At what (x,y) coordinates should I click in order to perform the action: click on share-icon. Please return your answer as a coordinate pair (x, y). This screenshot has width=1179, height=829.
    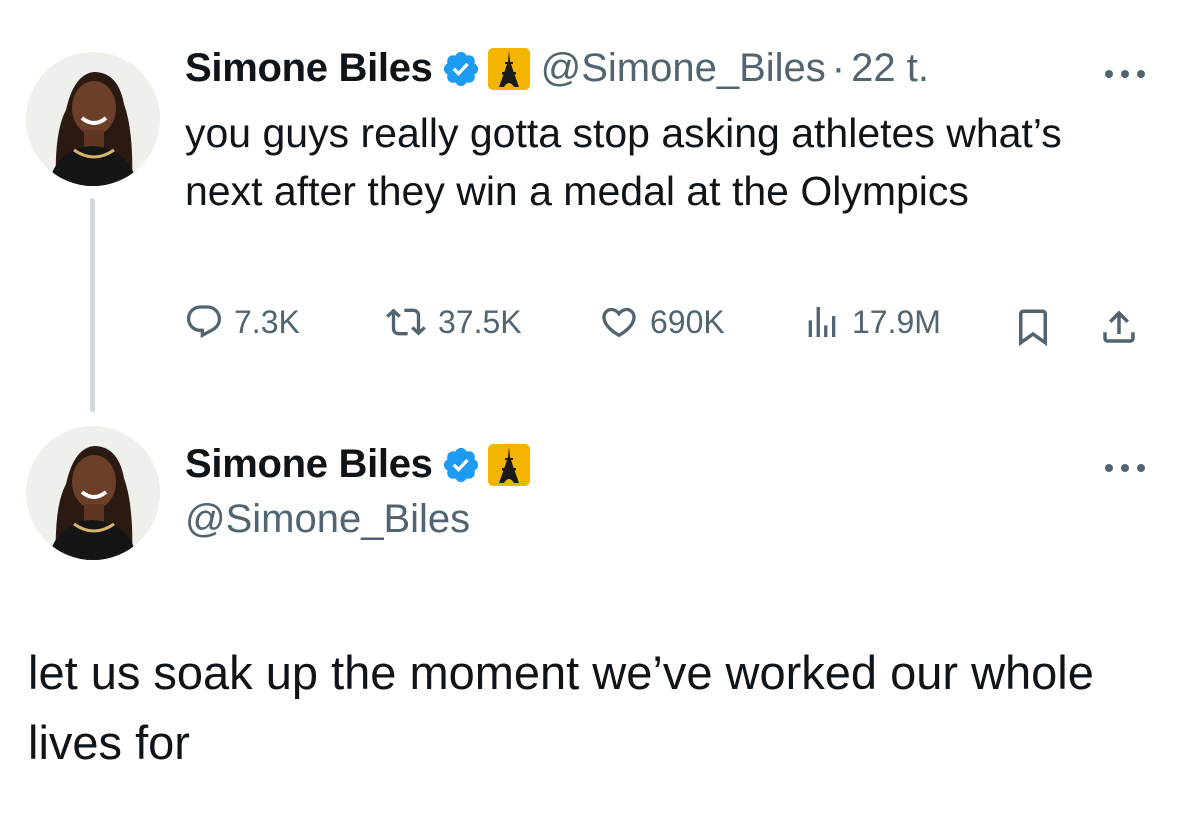
    Looking at the image, I should click on (1119, 327).